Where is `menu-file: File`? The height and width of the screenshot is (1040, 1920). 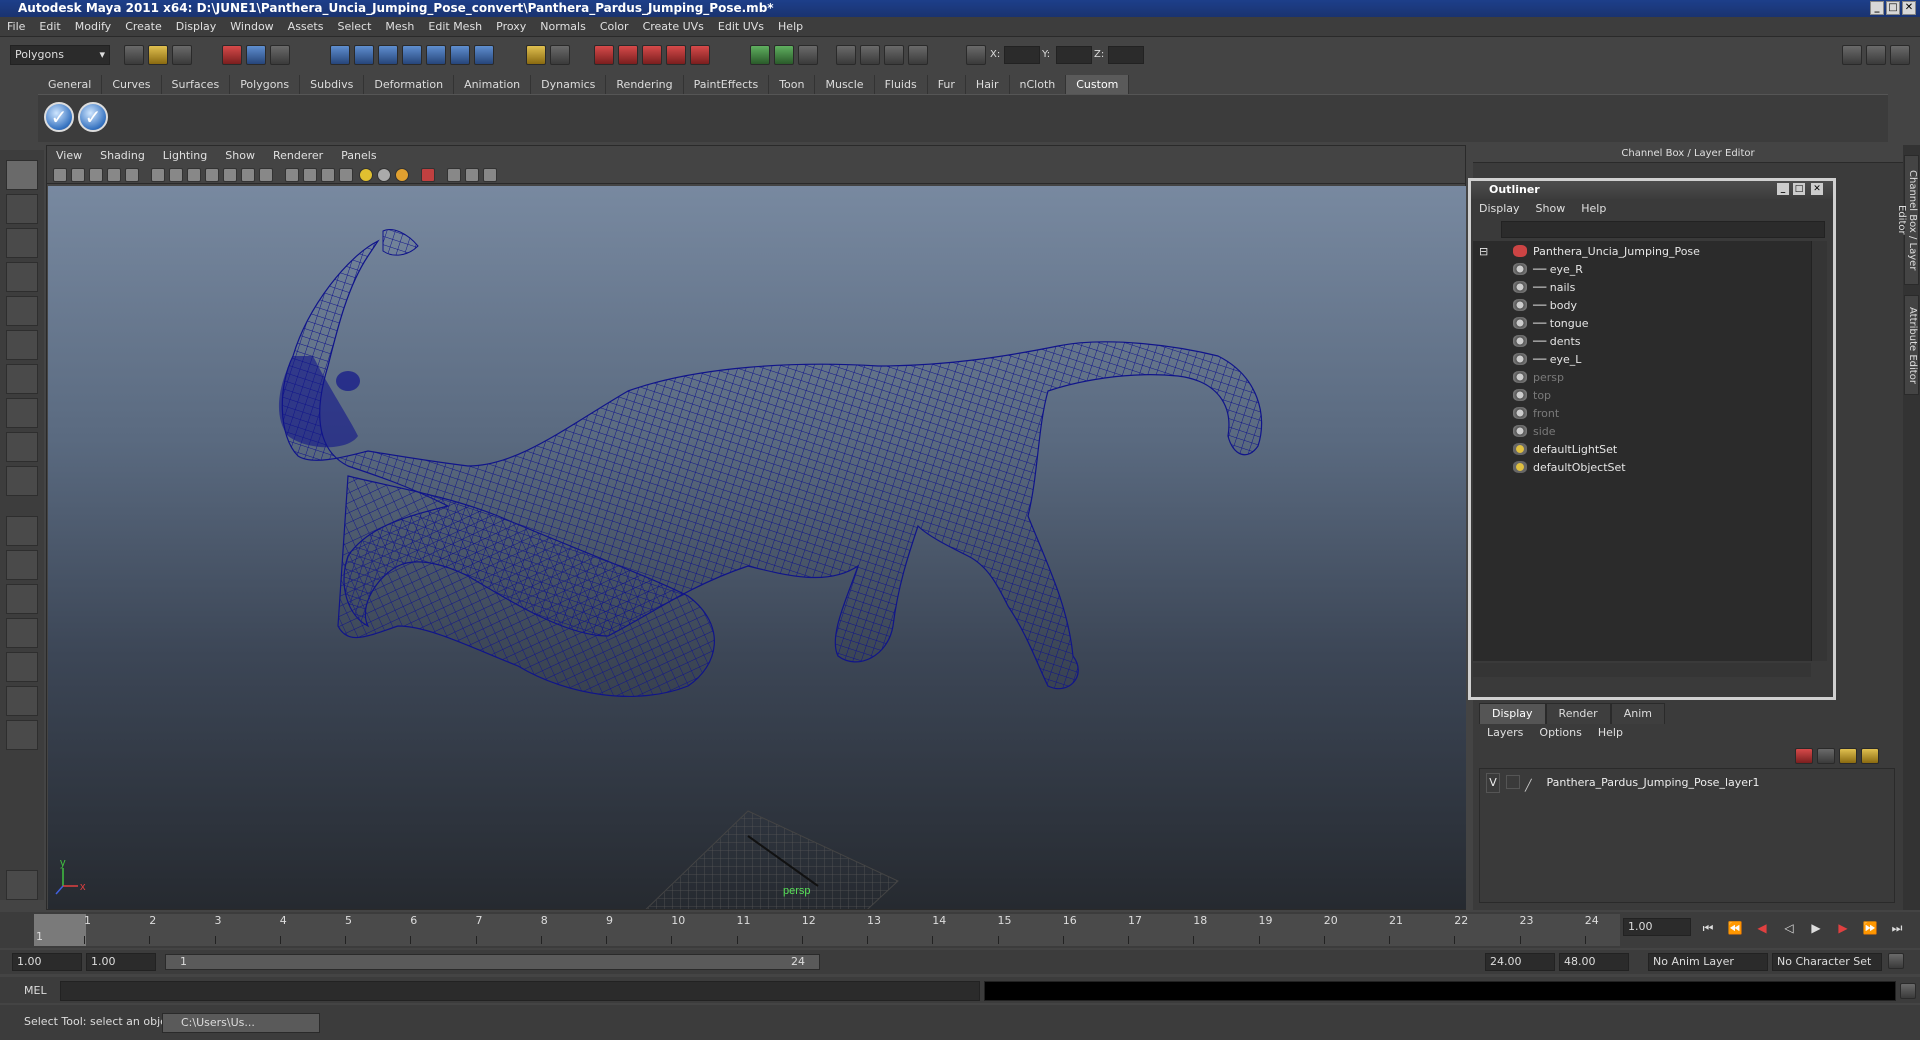
menu-file: File is located at coordinates (16, 27).